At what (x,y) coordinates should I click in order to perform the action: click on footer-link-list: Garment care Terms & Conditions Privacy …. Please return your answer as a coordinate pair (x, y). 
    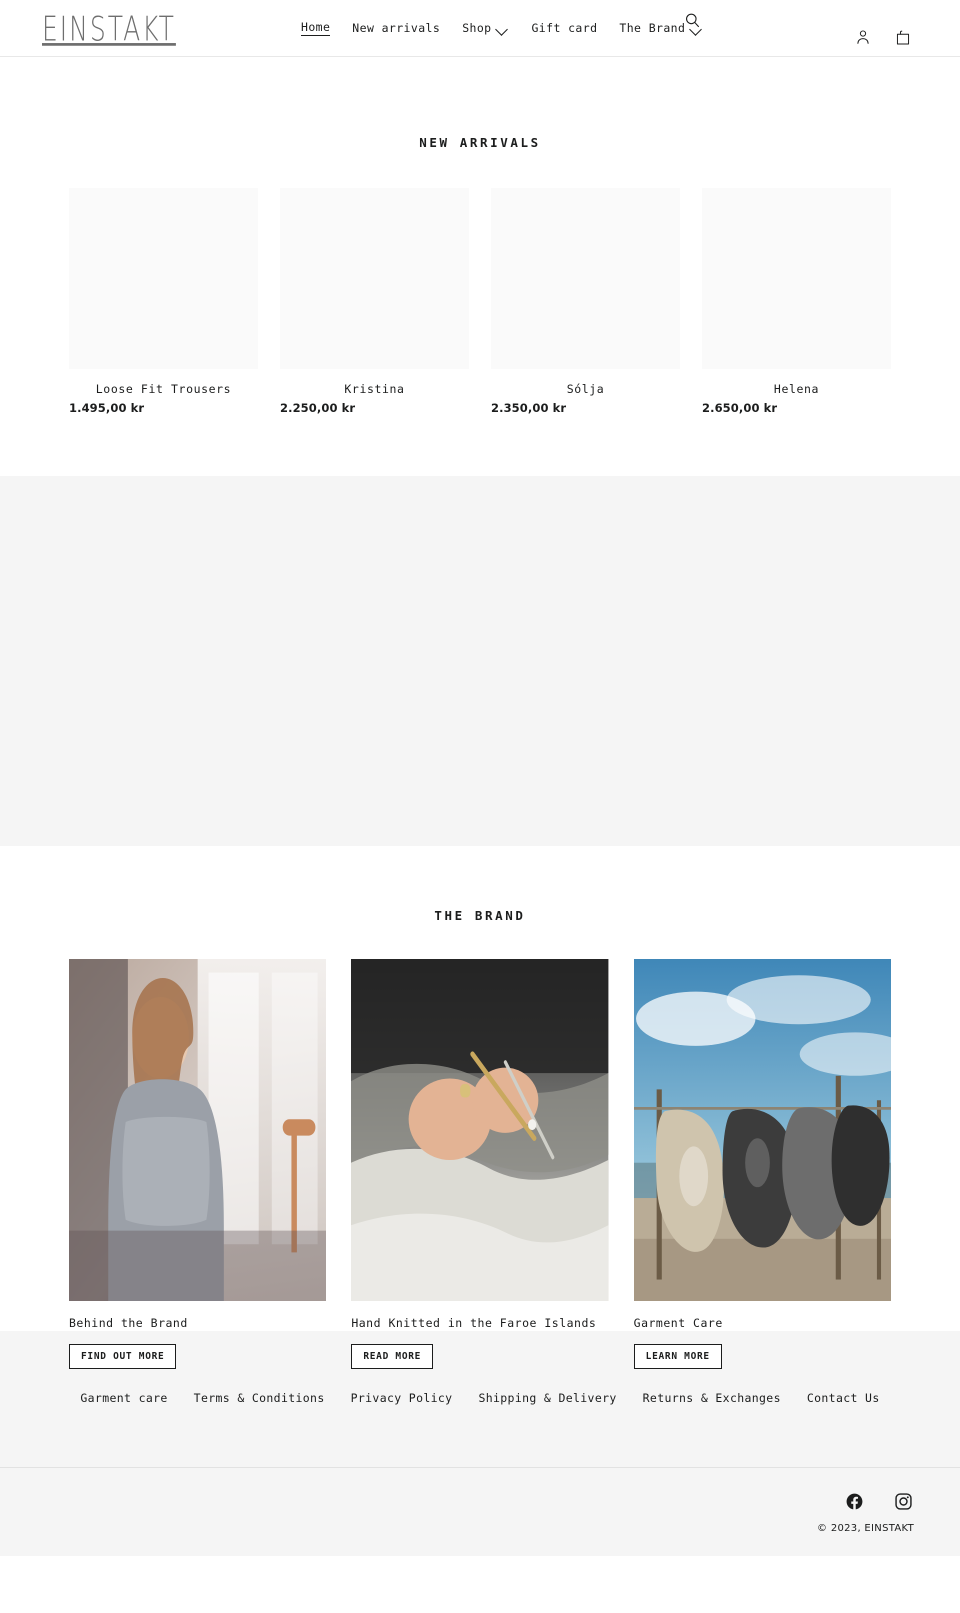
    Looking at the image, I should click on (480, 1429).